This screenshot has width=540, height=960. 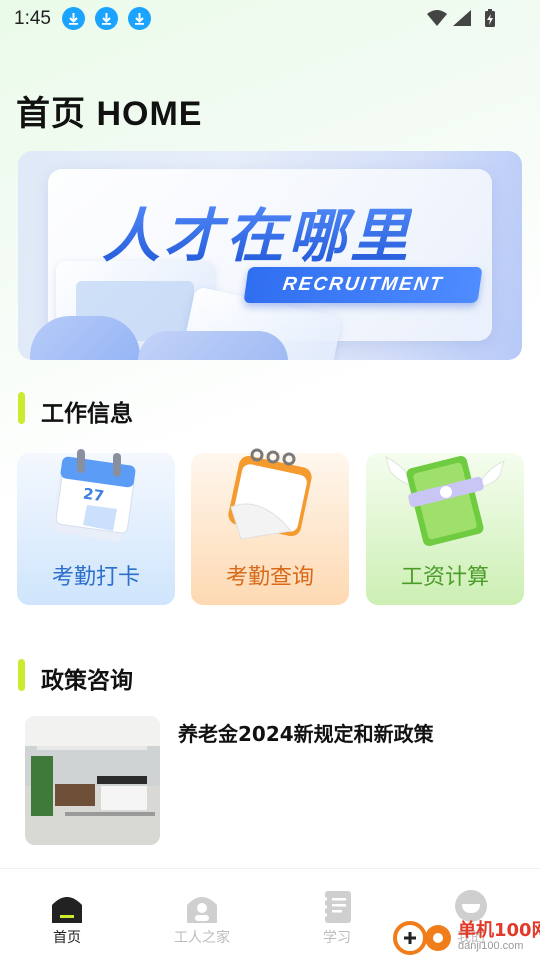 I want to click on watermark-url: danji100.com, so click(x=491, y=946).